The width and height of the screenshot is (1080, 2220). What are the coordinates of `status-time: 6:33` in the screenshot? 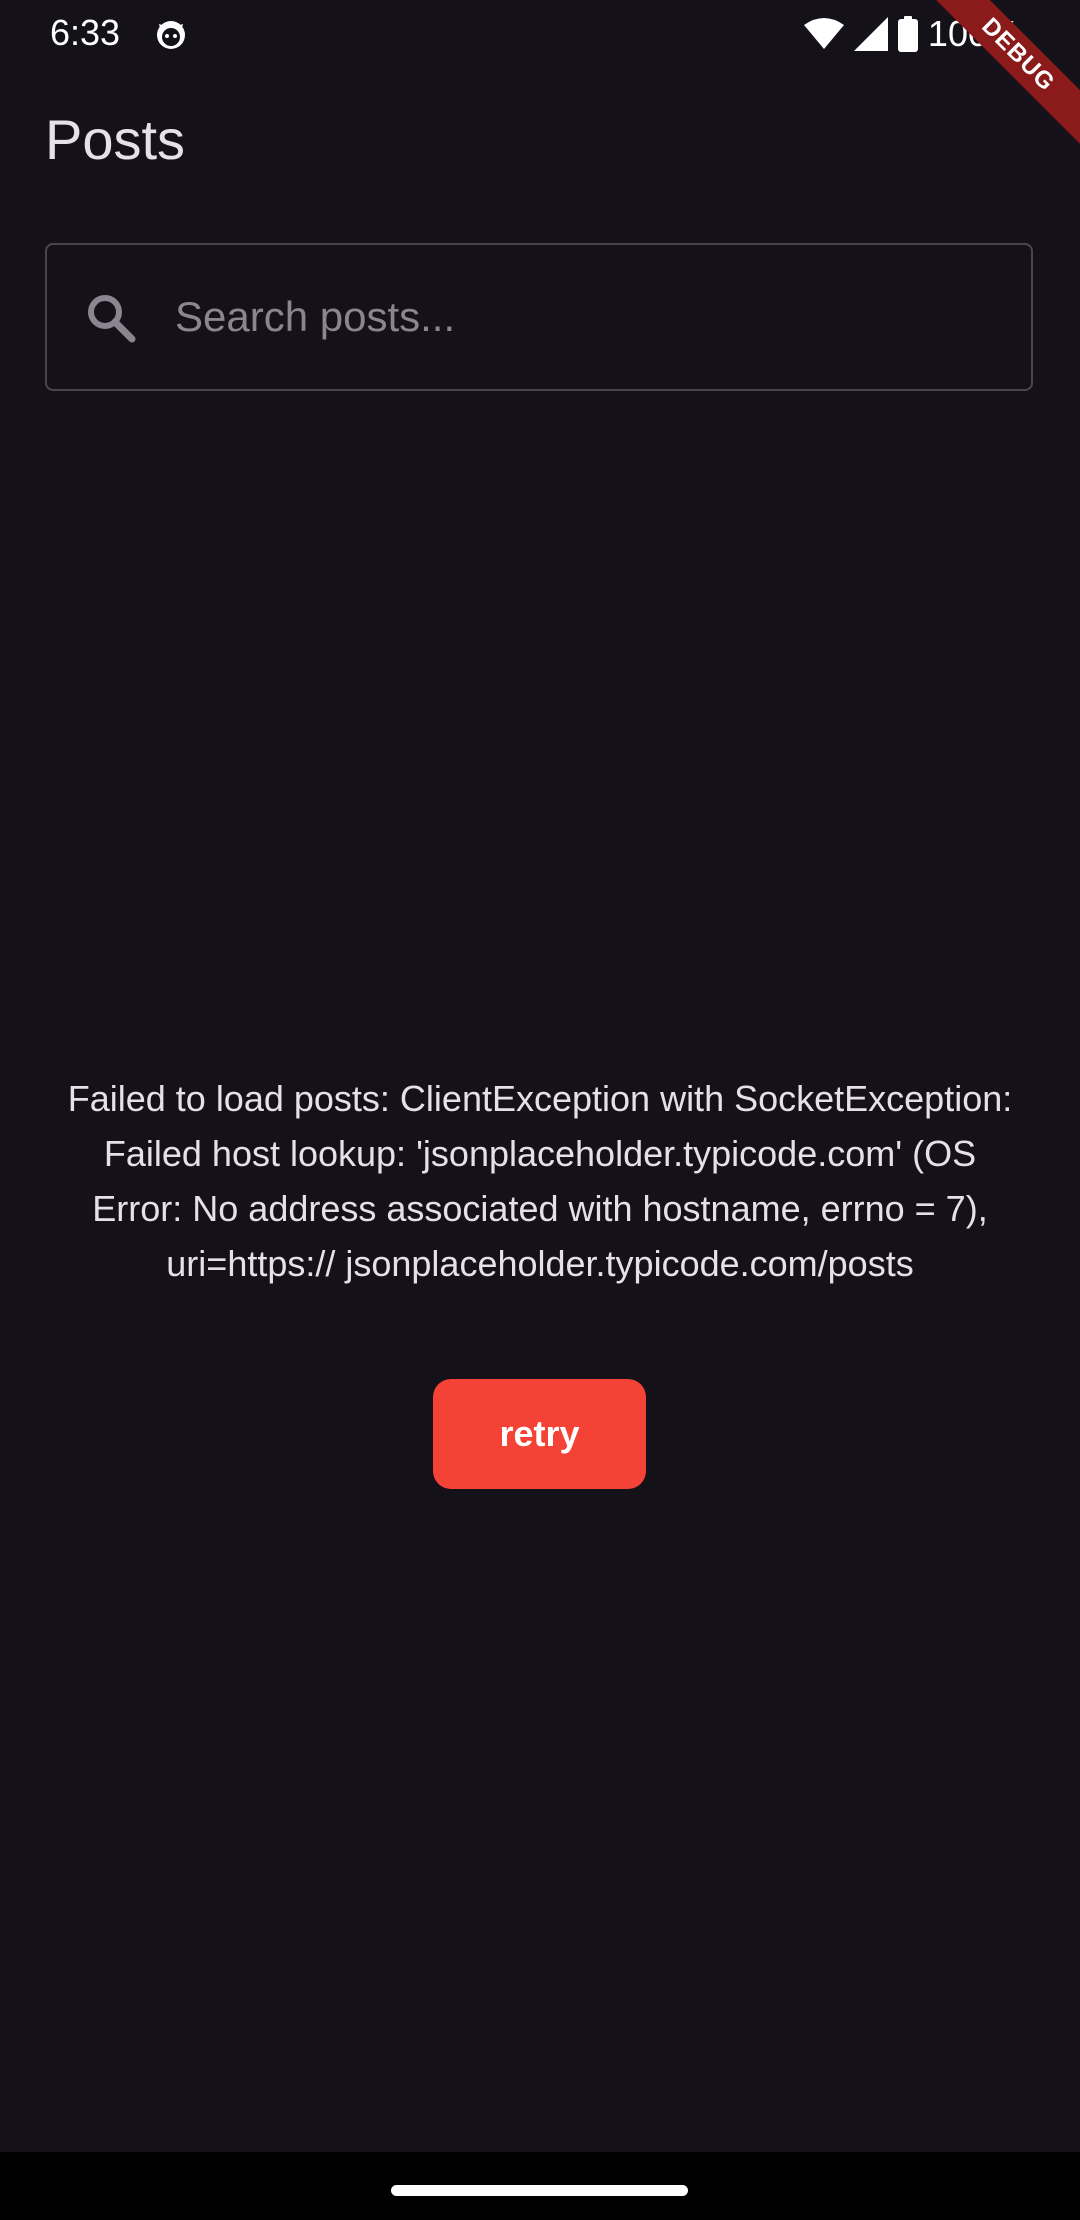 It's located at (85, 32).